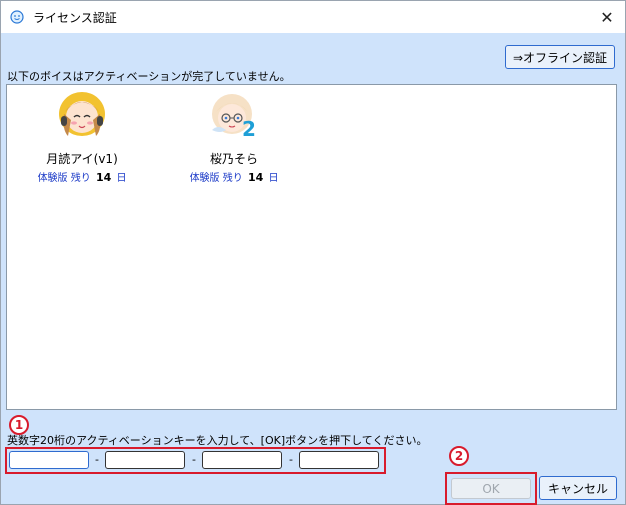 The width and height of the screenshot is (626, 505). Describe the element at coordinates (560, 57) in the screenshot. I see `offline-activation-button: ⇒オフライン認証` at that location.